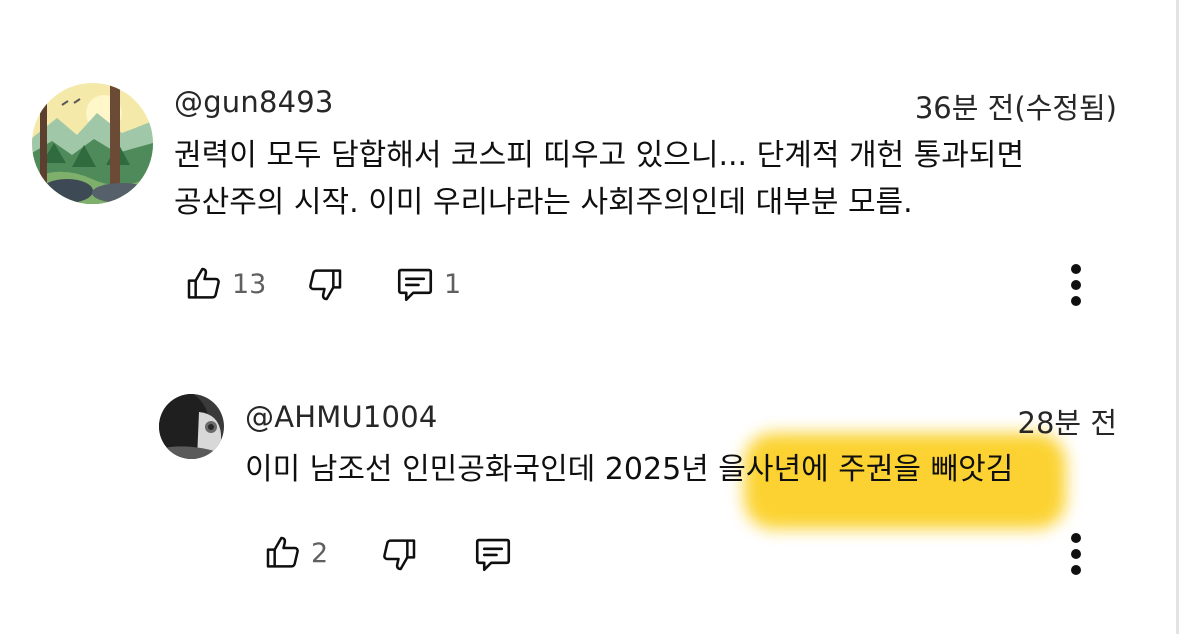  I want to click on like-count: 2, so click(320, 553).